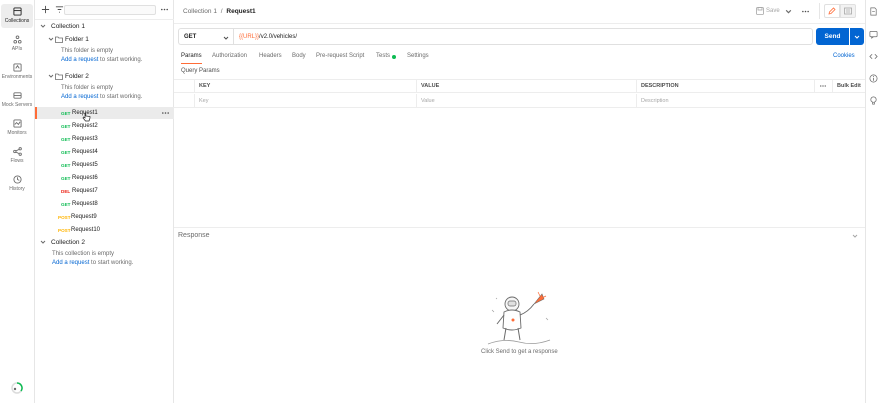  What do you see at coordinates (104, 204) in the screenshot?
I see `request-row: GET Request8` at bounding box center [104, 204].